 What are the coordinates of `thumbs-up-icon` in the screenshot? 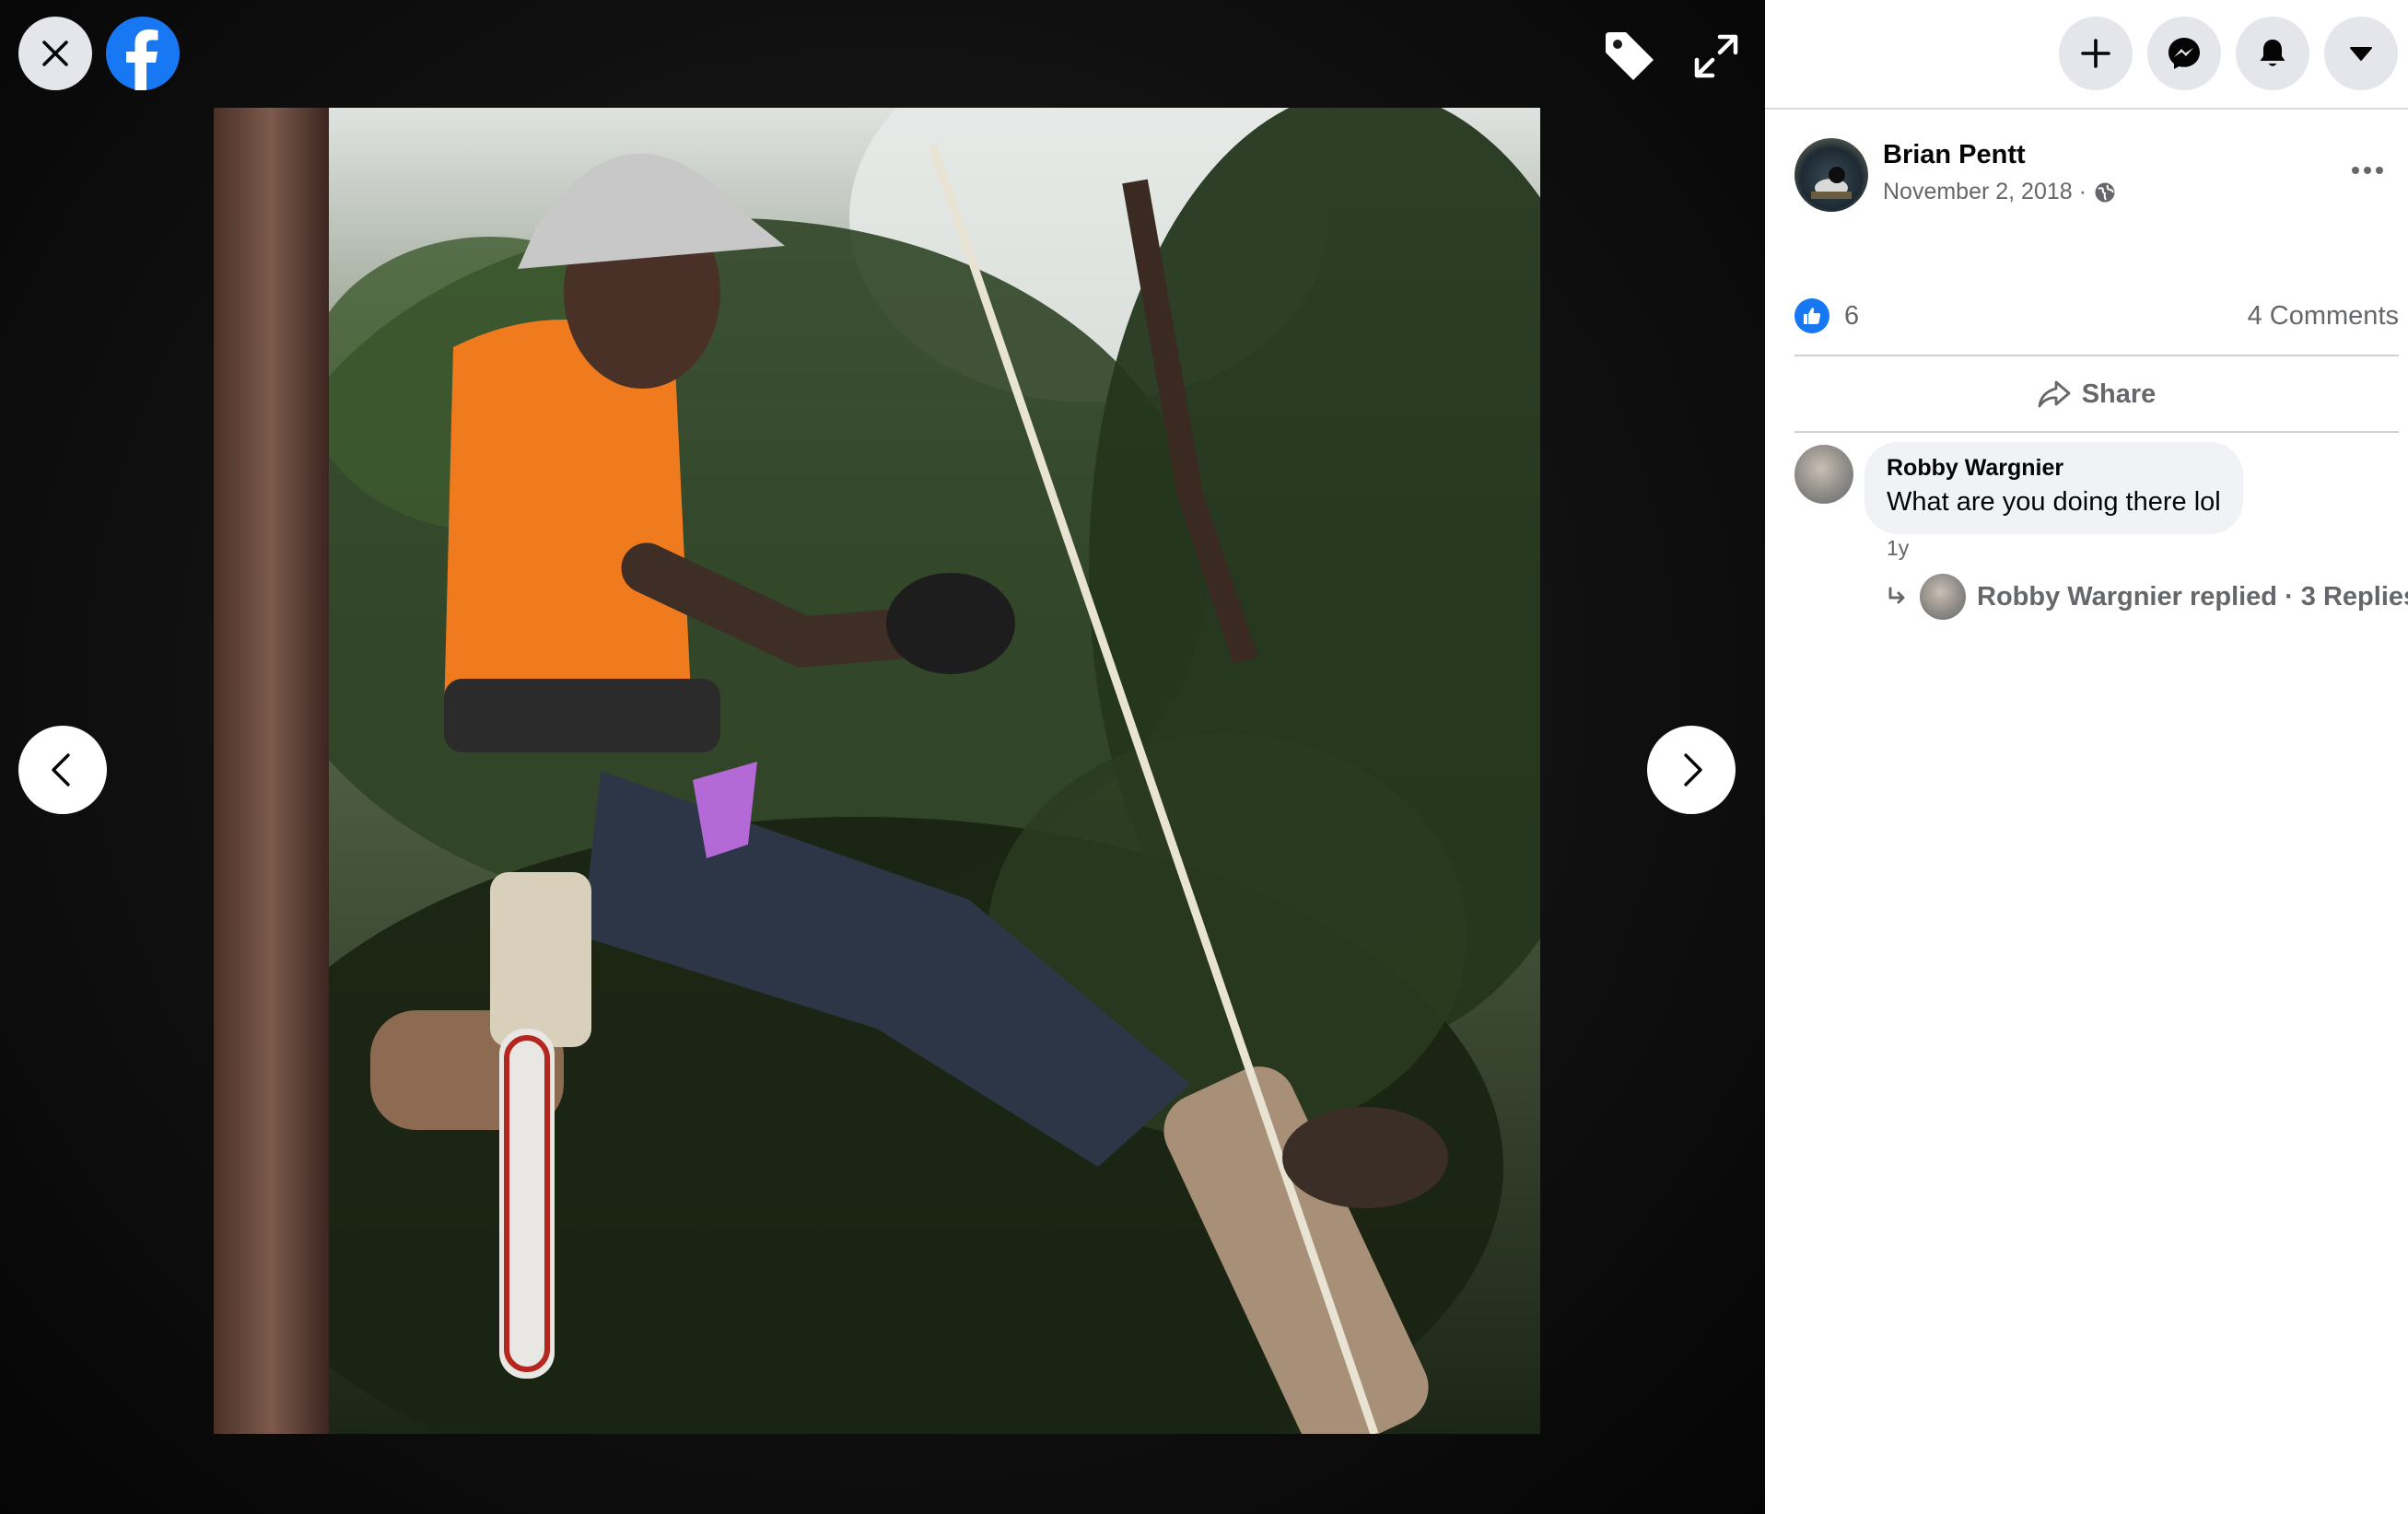 It's located at (1813, 316).